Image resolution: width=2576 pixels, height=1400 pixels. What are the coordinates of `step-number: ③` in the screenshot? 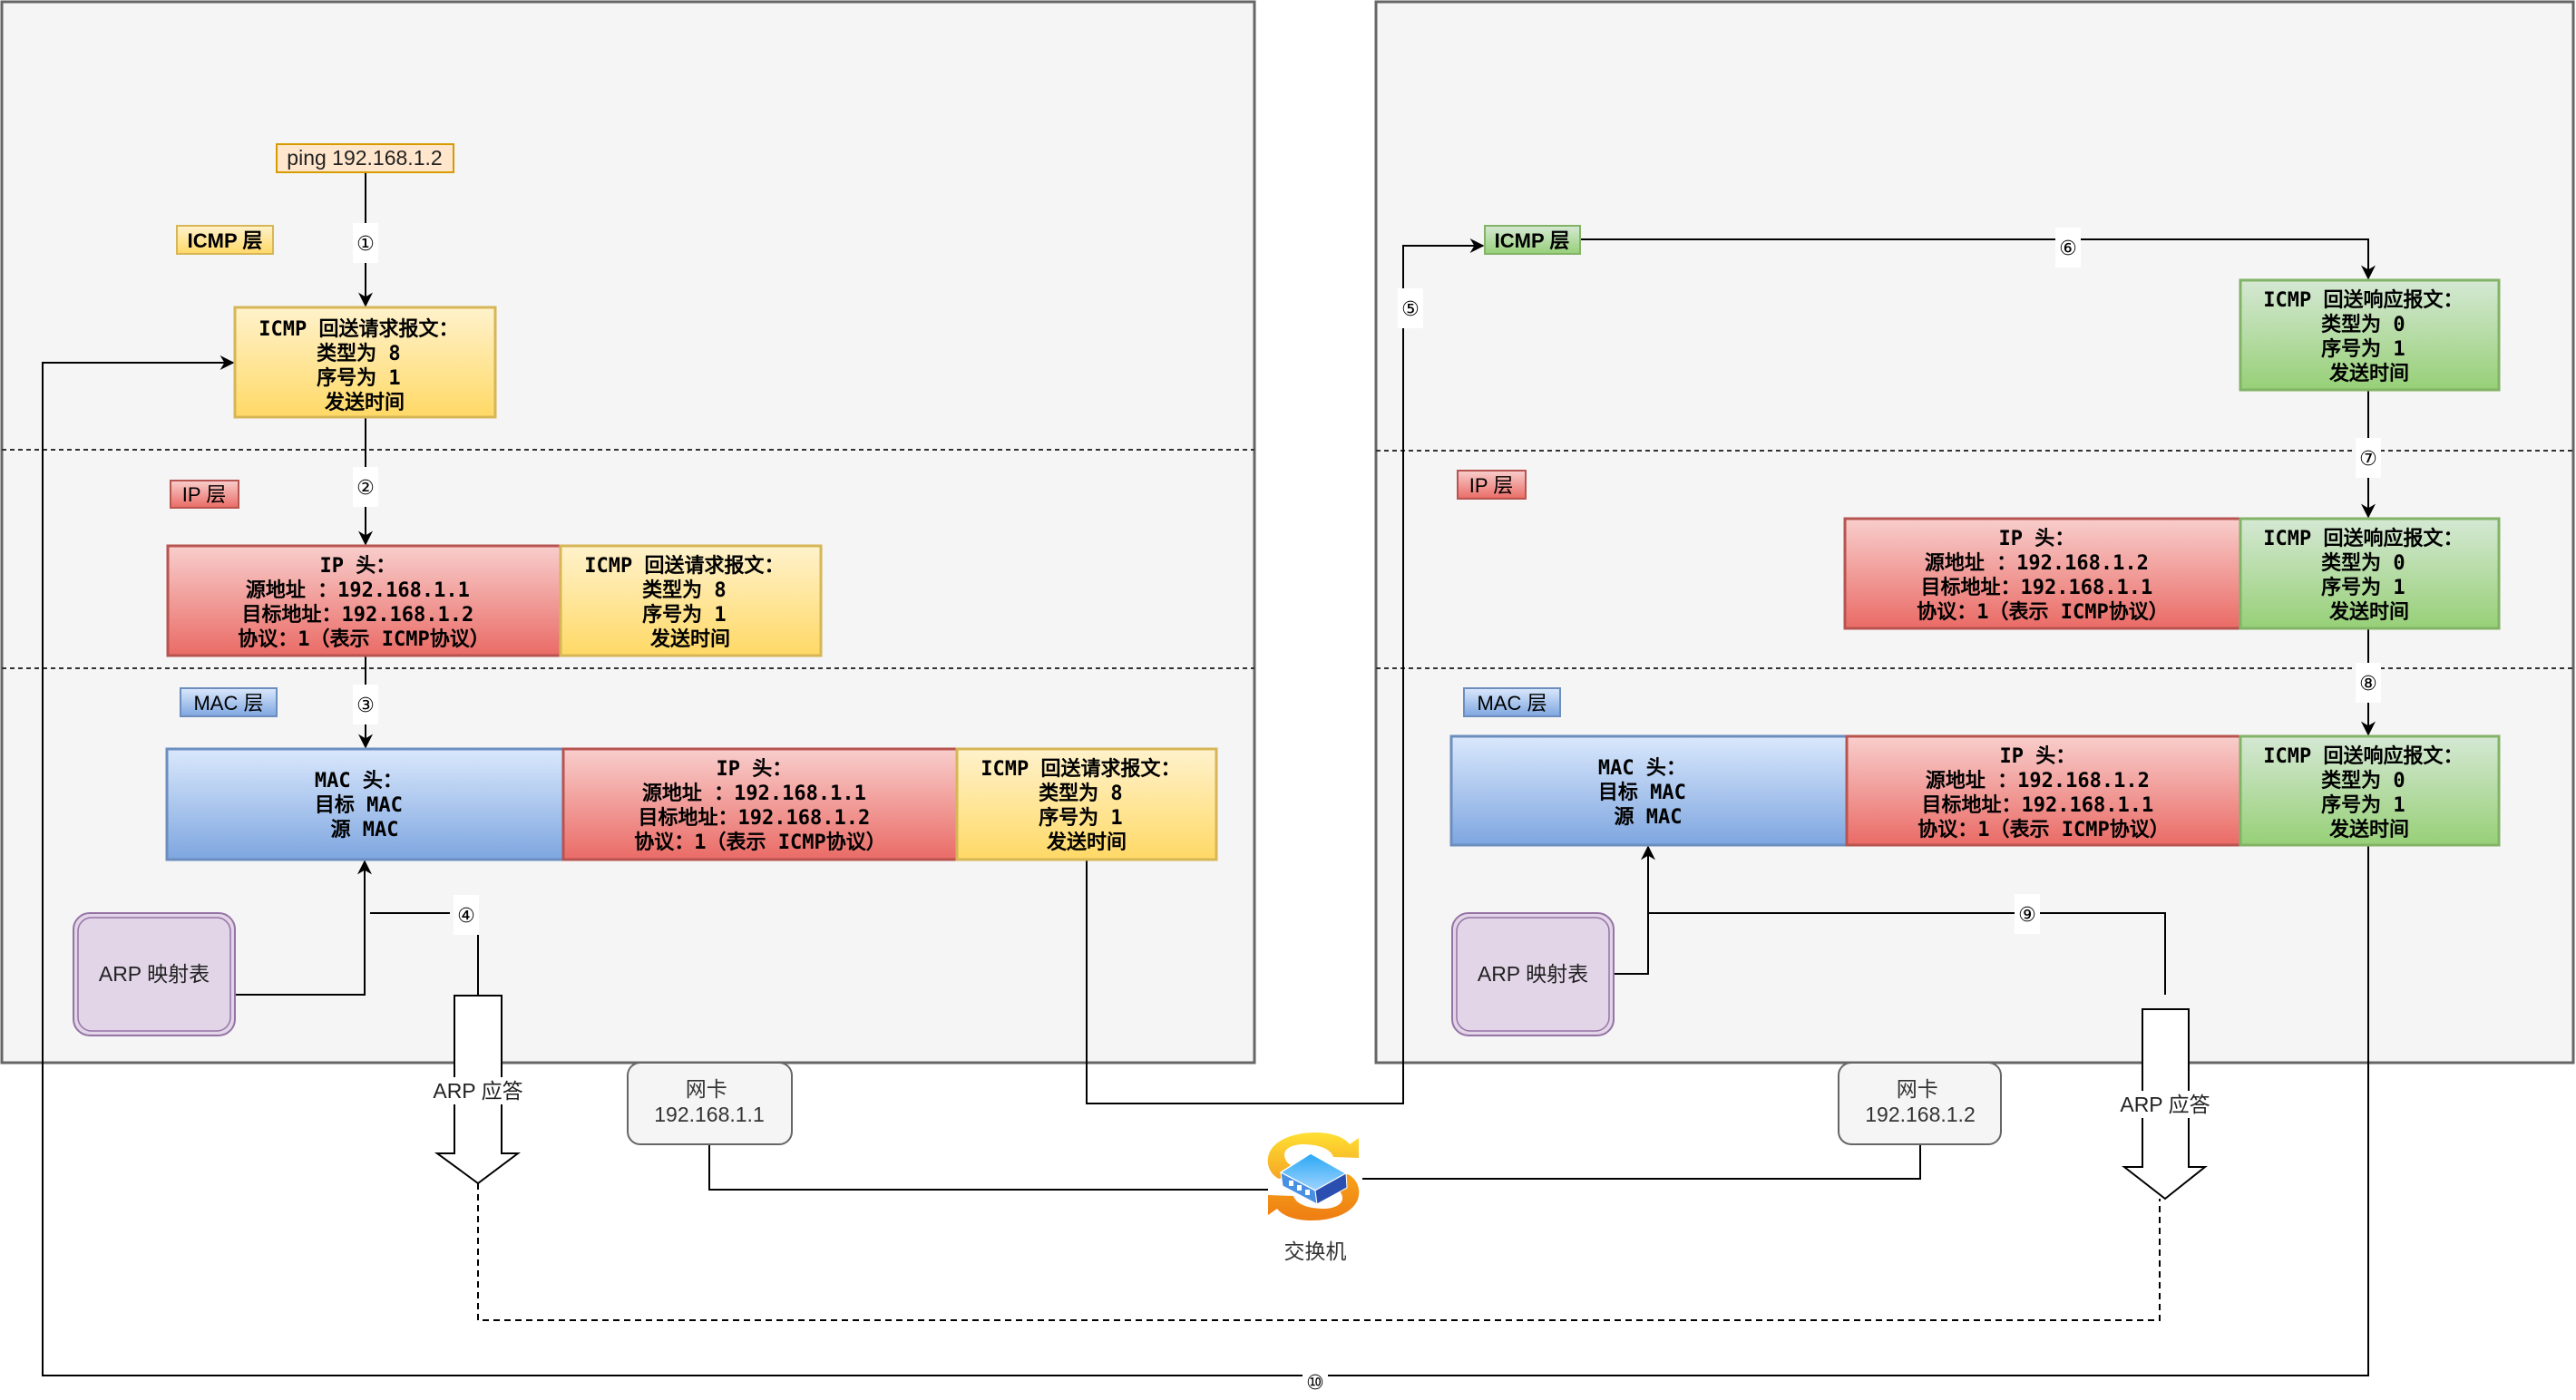 It's located at (365, 706).